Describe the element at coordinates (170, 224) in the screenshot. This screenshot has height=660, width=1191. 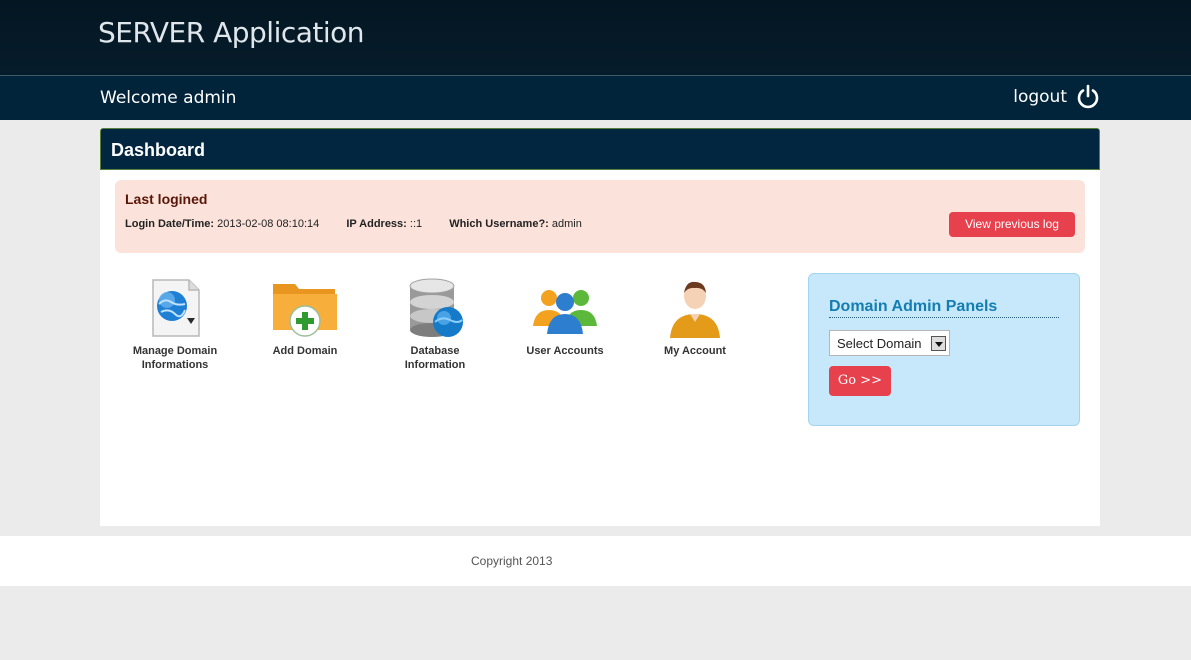
I see `login-date-label: Login Date/Time:` at that location.